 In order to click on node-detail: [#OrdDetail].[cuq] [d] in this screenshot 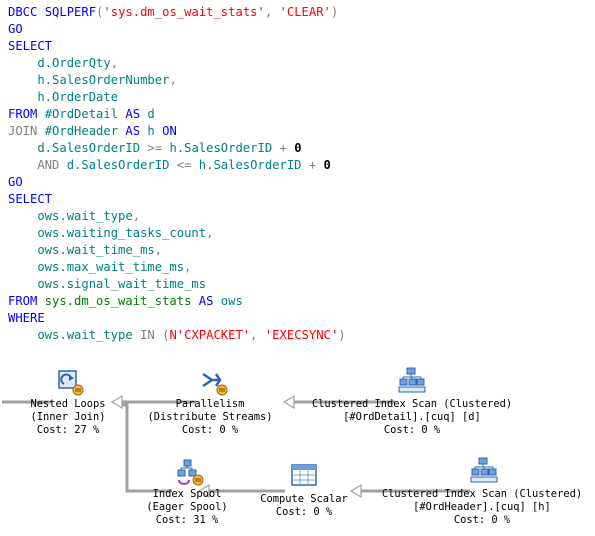, I will do `click(412, 417)`.